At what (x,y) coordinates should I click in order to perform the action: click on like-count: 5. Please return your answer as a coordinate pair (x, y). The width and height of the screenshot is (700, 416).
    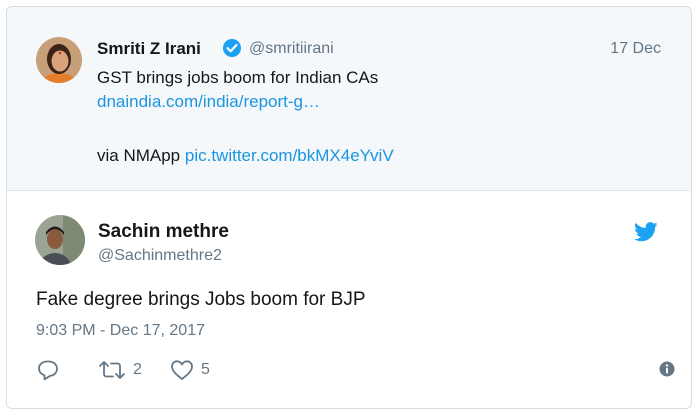
    Looking at the image, I should click on (205, 369).